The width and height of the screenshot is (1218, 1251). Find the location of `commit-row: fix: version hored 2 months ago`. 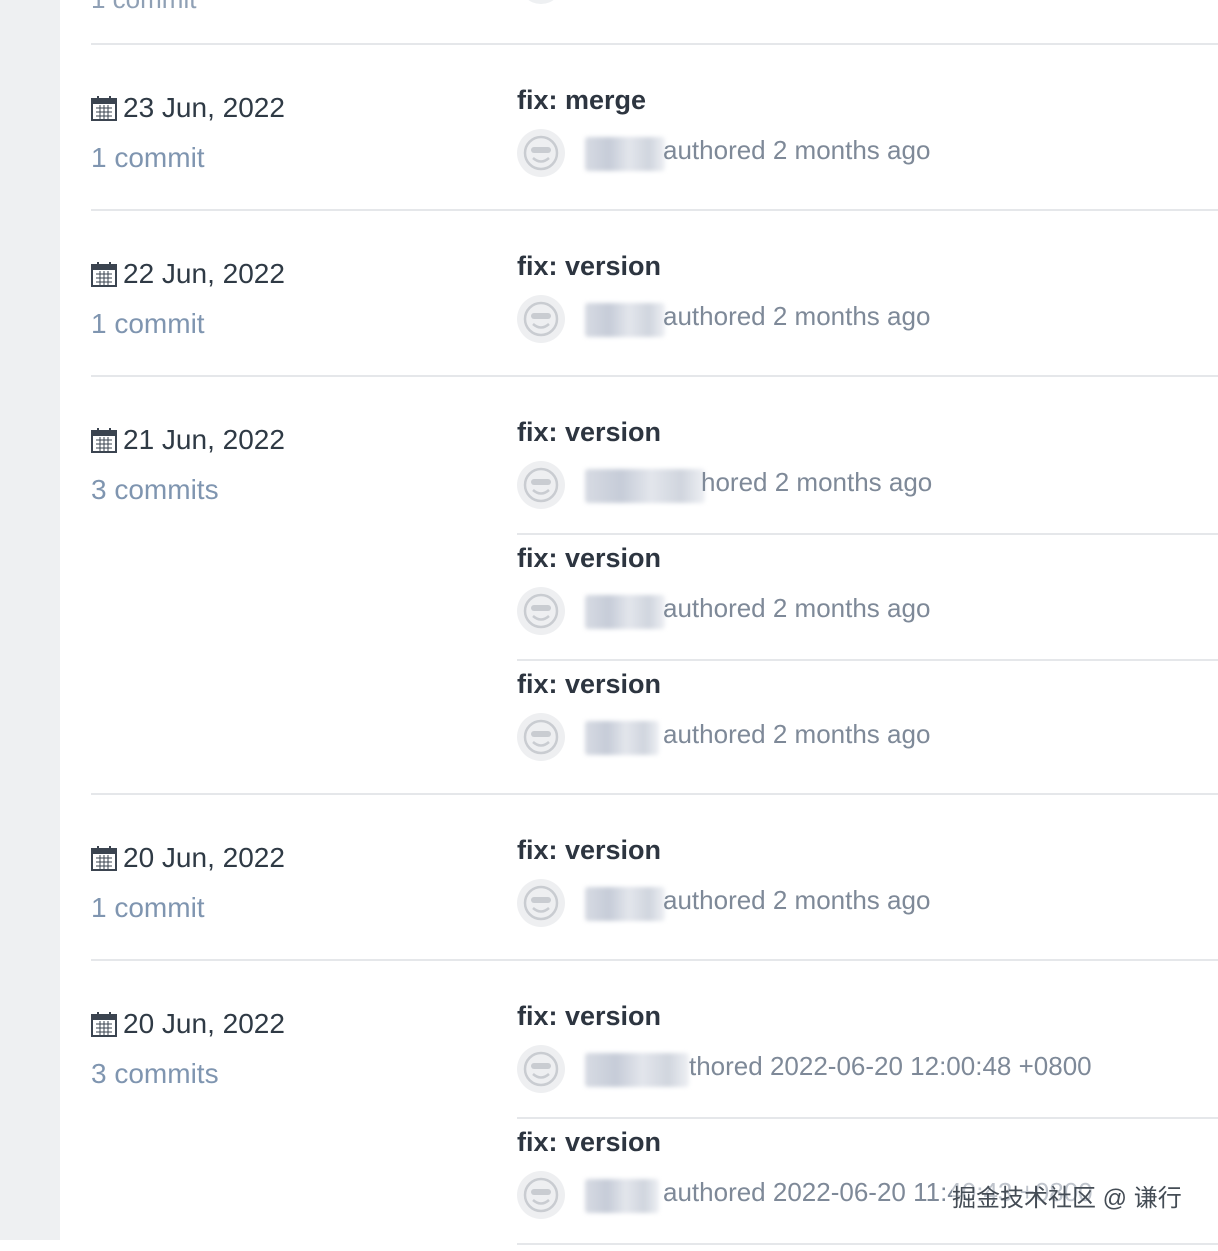

commit-row: fix: version hored 2 months ago is located at coordinates (867, 471).